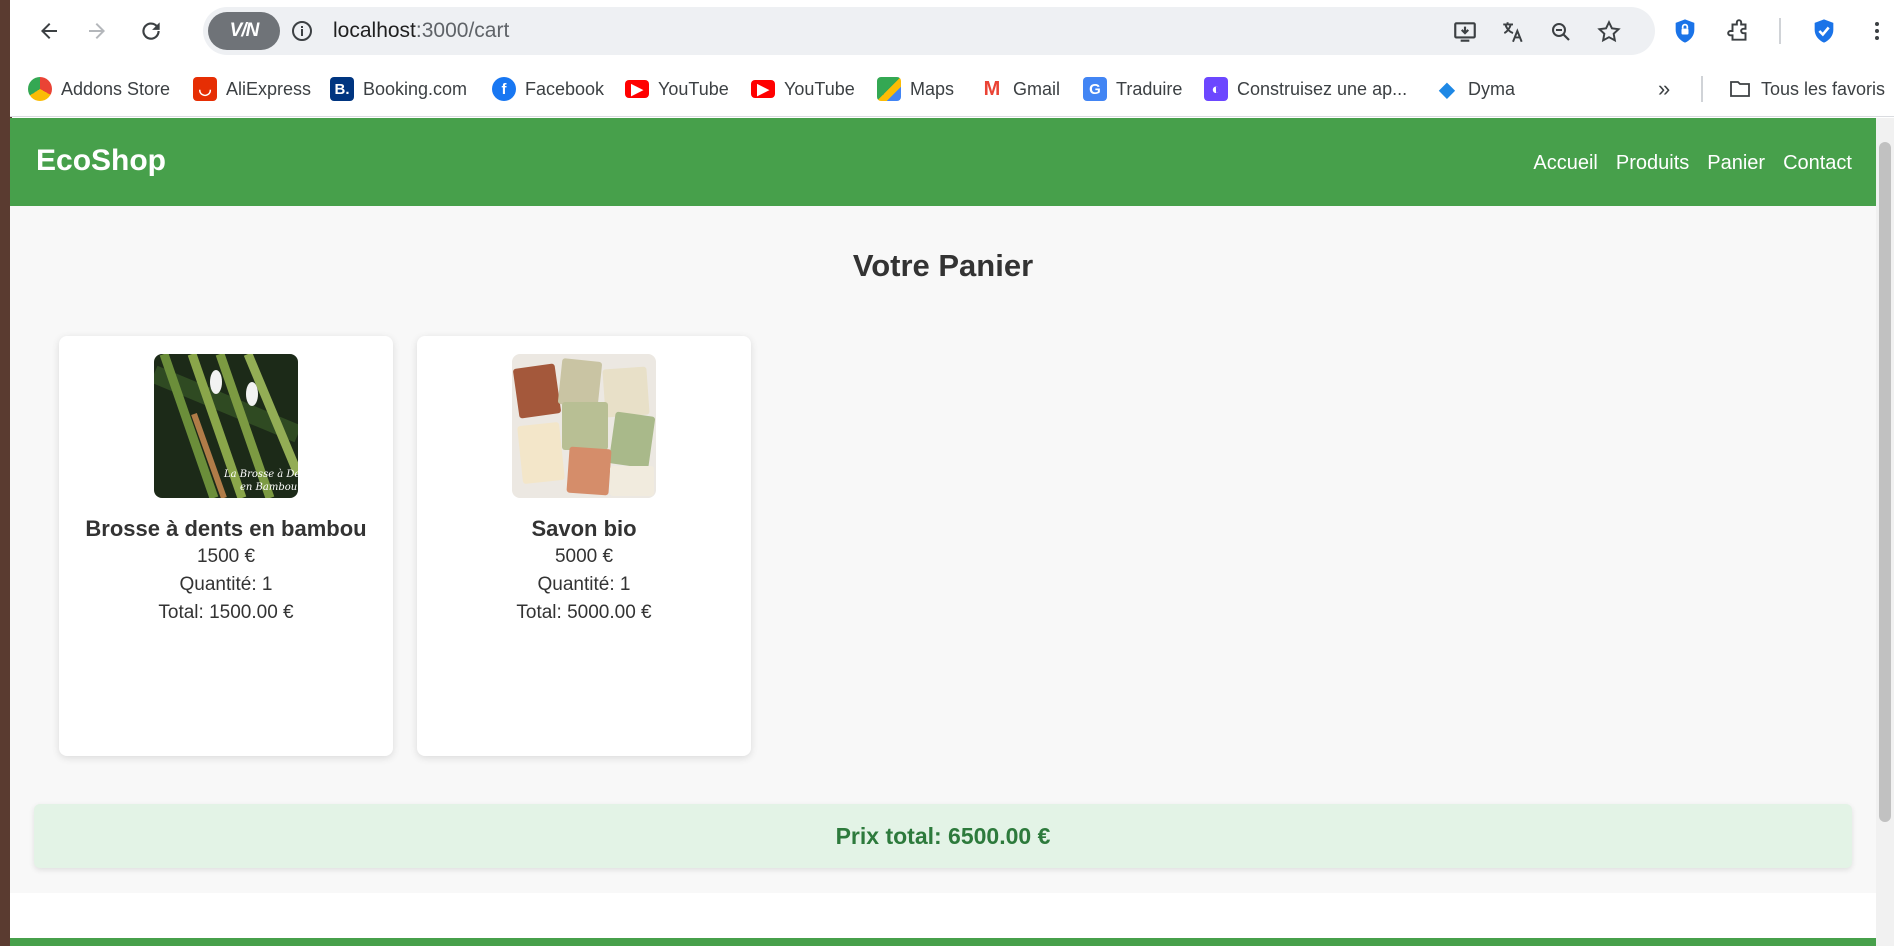  Describe the element at coordinates (226, 612) in the screenshot. I see `product-line-total: Total: 1500.00 €` at that location.